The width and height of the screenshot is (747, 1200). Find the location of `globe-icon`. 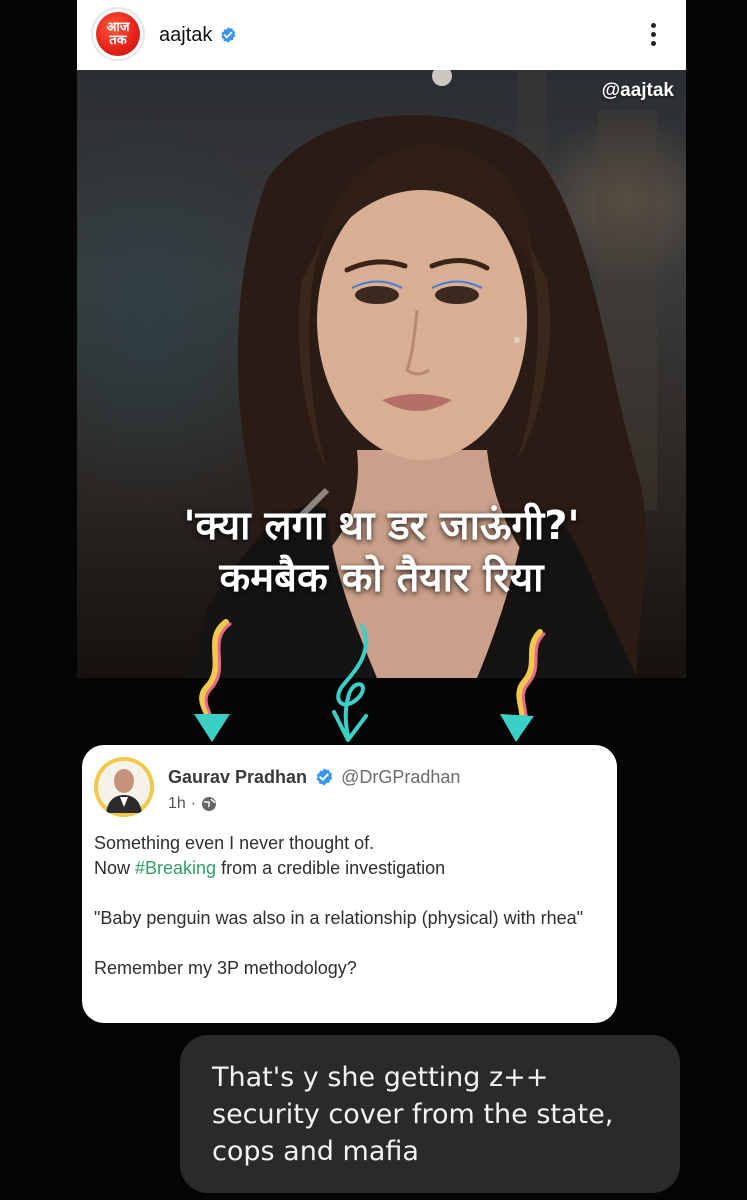

globe-icon is located at coordinates (209, 804).